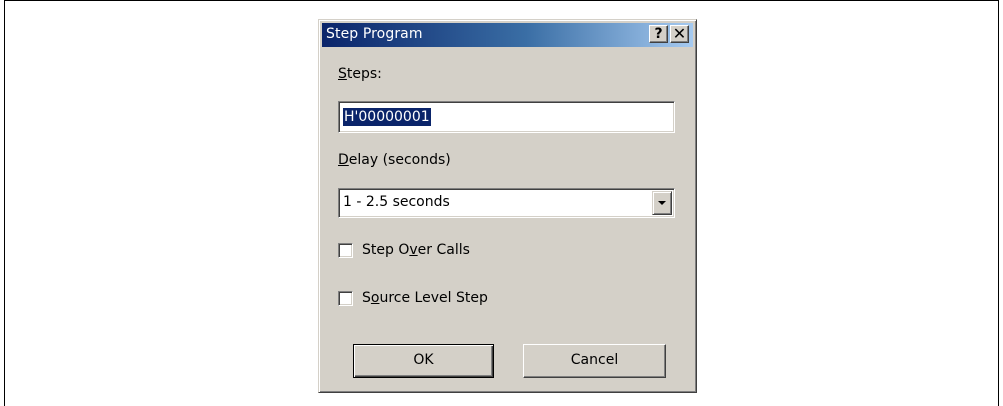 Image resolution: width=1003 pixels, height=406 pixels. I want to click on step-over-calls-checkbox, so click(345, 250).